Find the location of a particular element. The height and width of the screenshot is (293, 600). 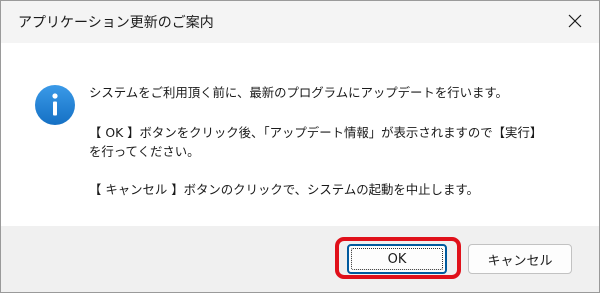

focus-ring is located at coordinates (397, 259).